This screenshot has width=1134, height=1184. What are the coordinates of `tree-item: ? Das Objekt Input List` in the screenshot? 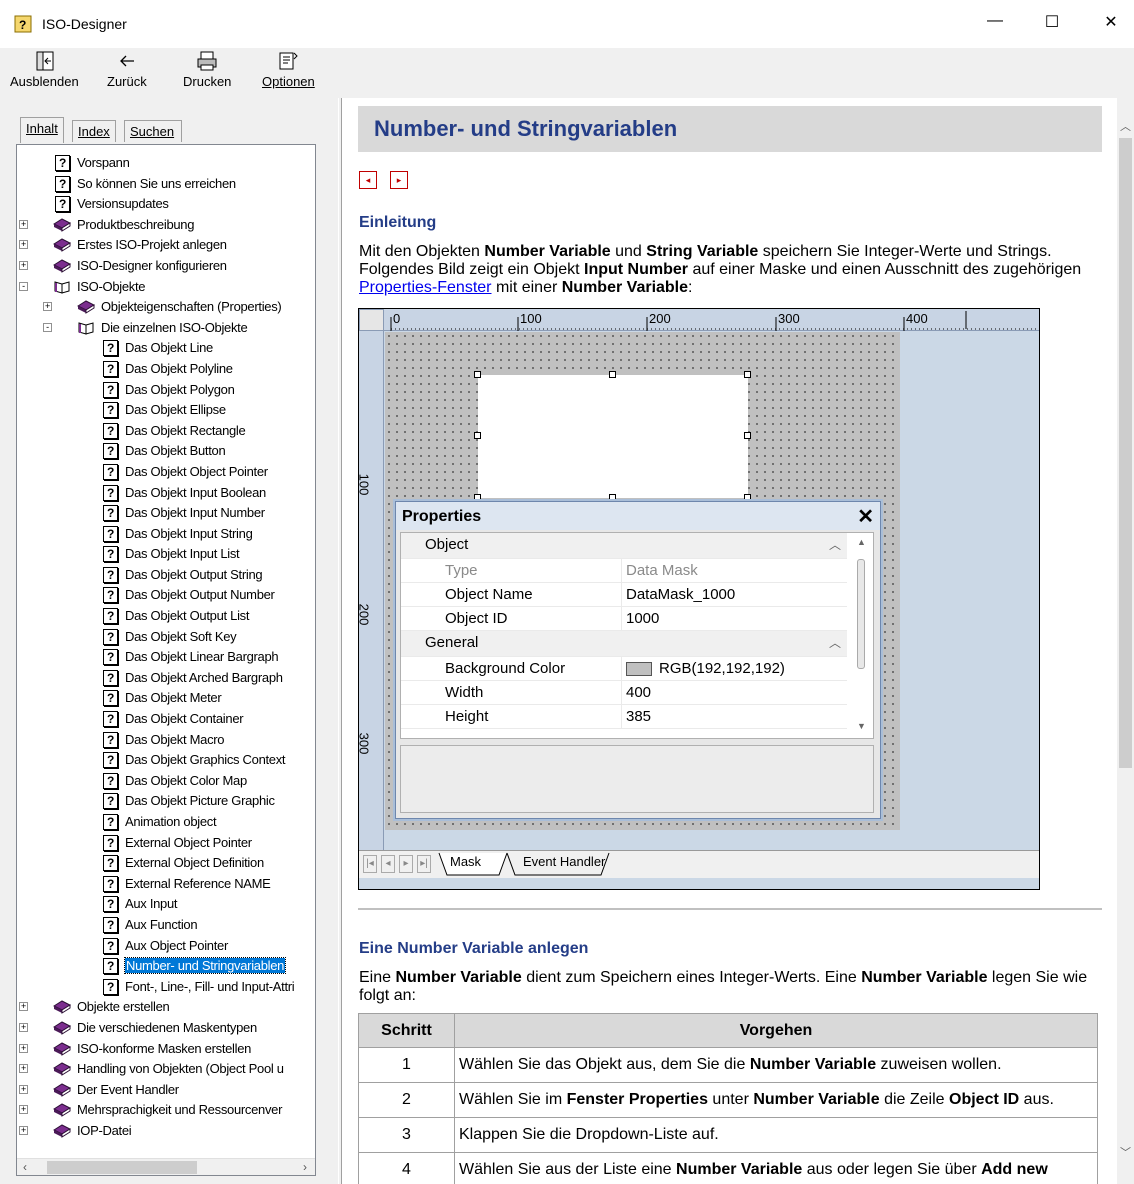 It's located at (166, 554).